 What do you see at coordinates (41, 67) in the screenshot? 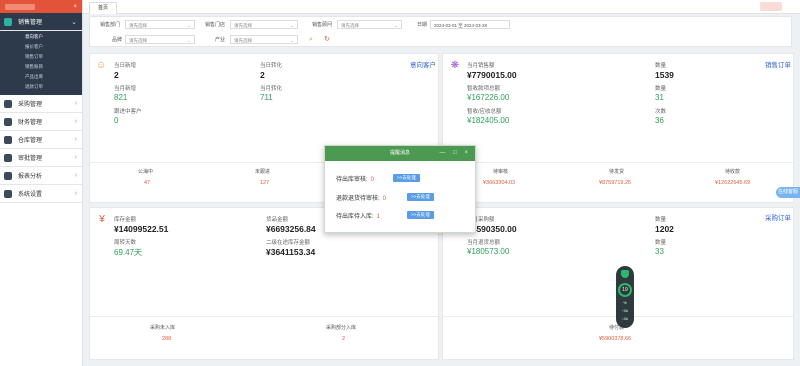
I see `sidebar-item-sales-accounts: 销售账目` at bounding box center [41, 67].